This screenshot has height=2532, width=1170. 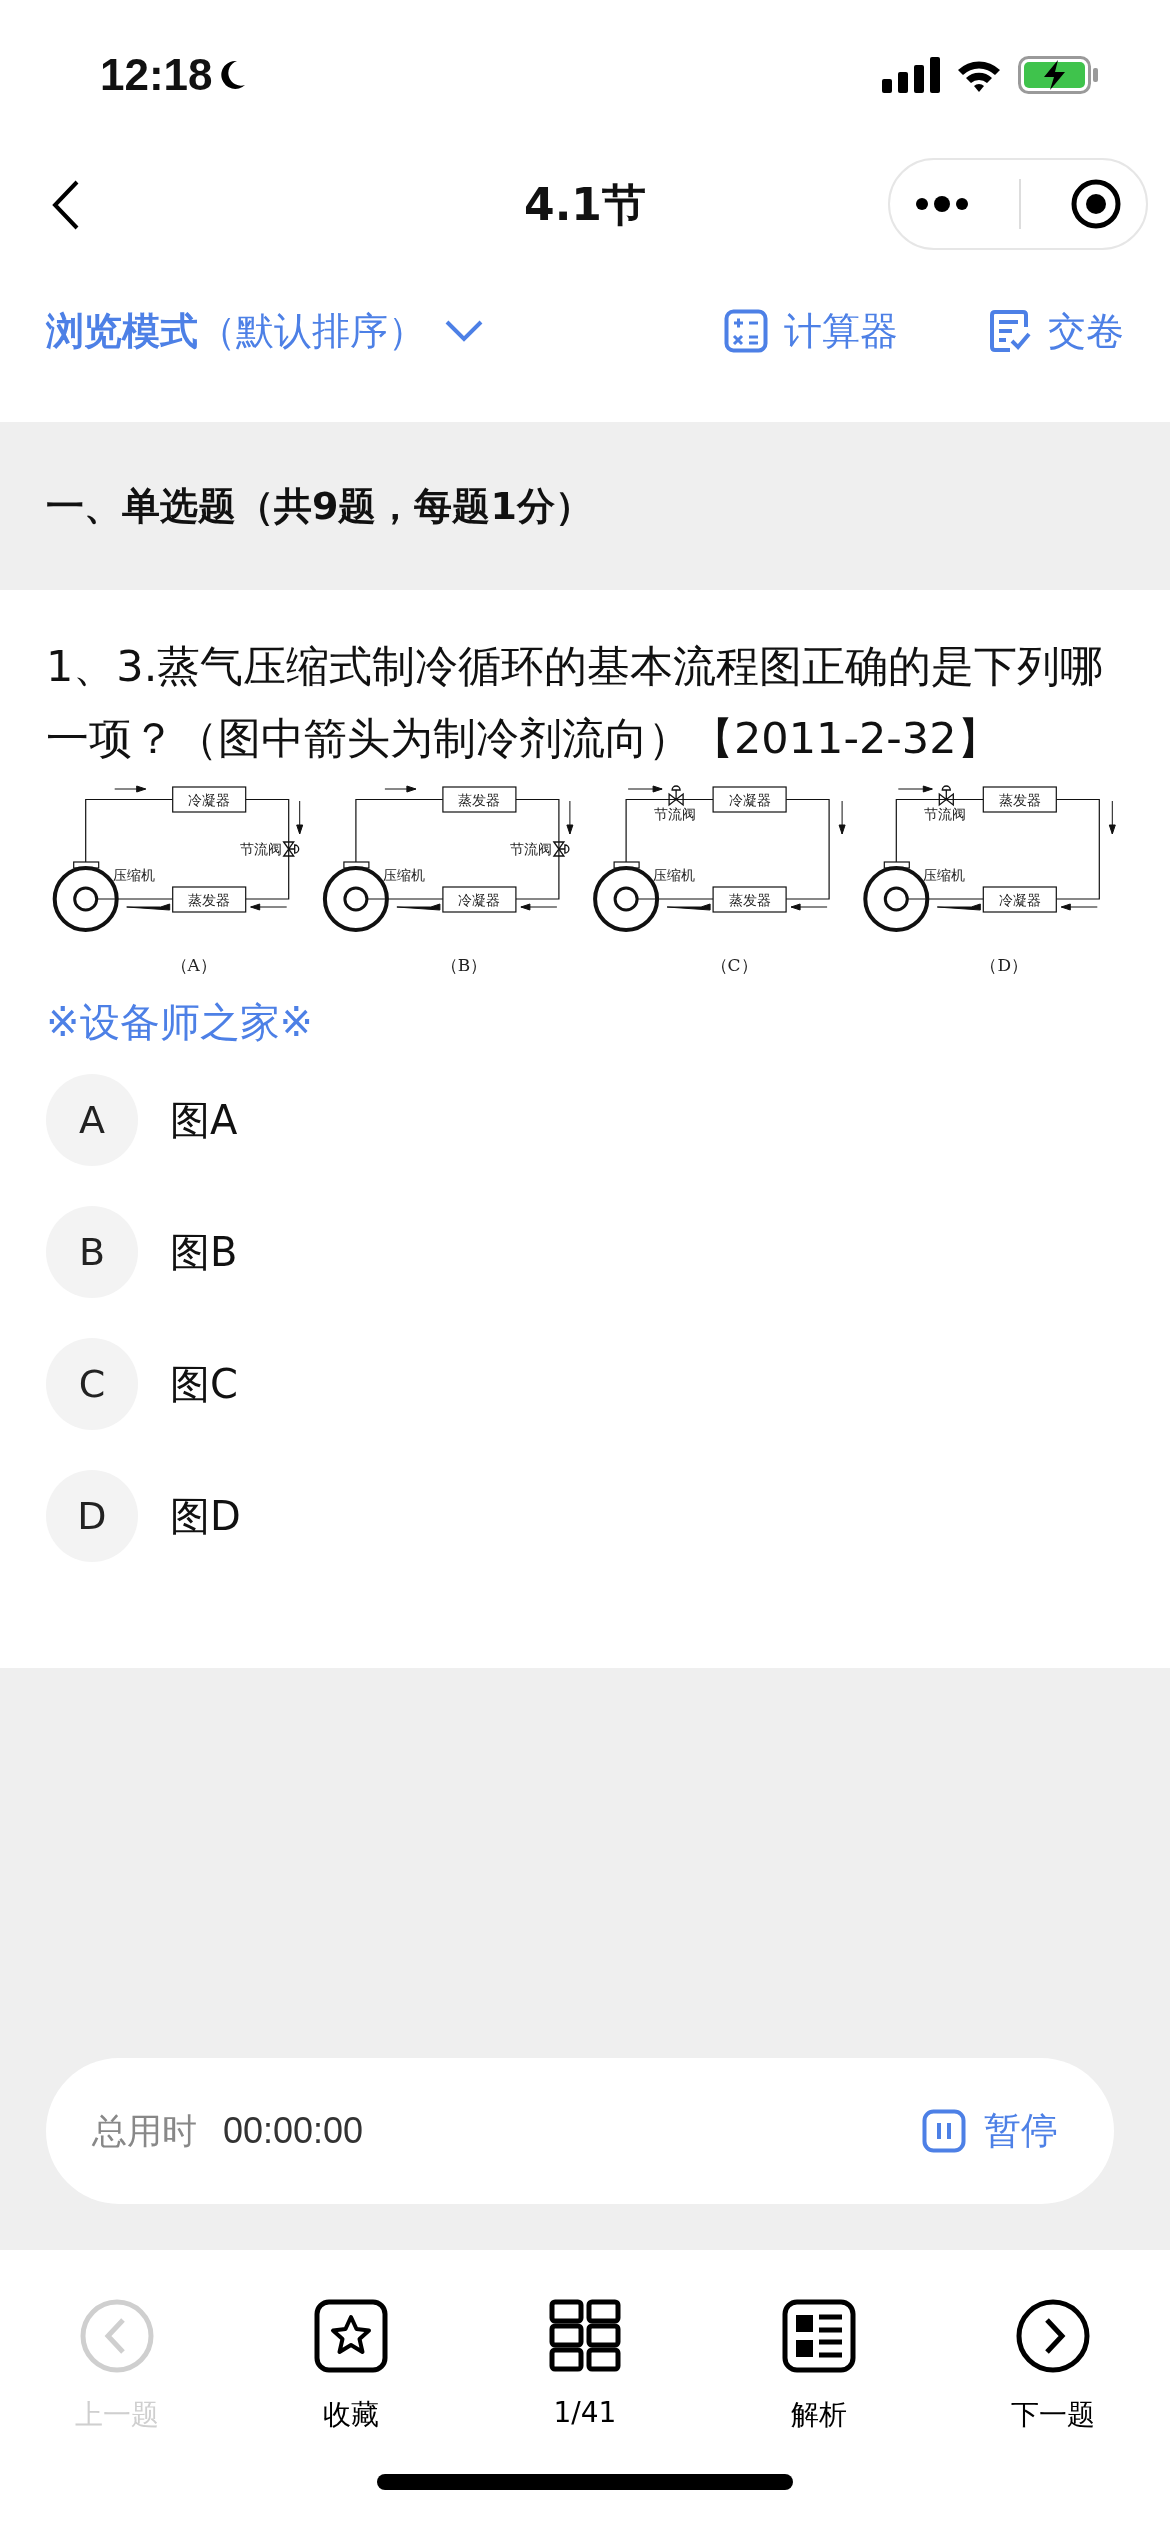 I want to click on battery-icon, so click(x=1059, y=75).